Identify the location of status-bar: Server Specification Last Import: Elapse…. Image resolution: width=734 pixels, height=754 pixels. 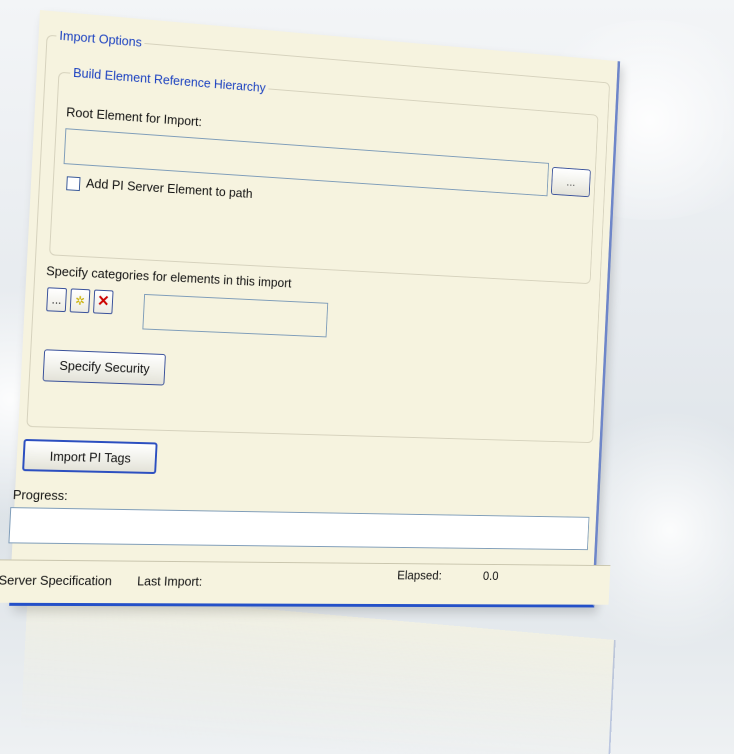
(305, 582).